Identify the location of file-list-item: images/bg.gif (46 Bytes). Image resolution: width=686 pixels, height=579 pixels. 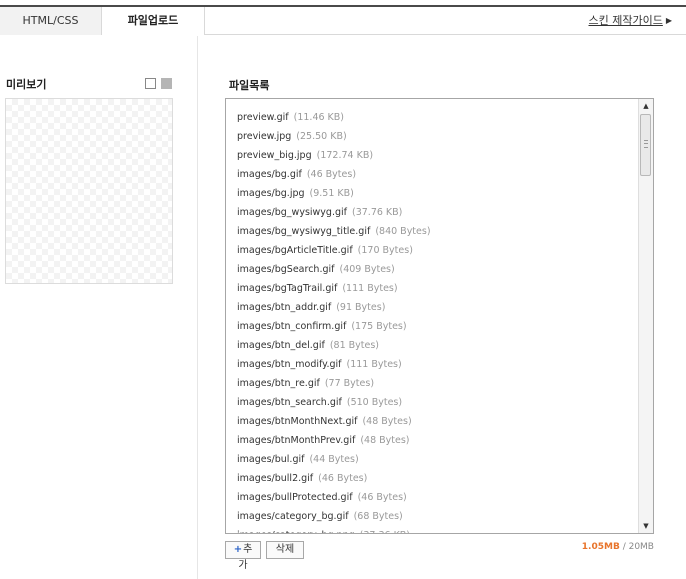
(436, 174).